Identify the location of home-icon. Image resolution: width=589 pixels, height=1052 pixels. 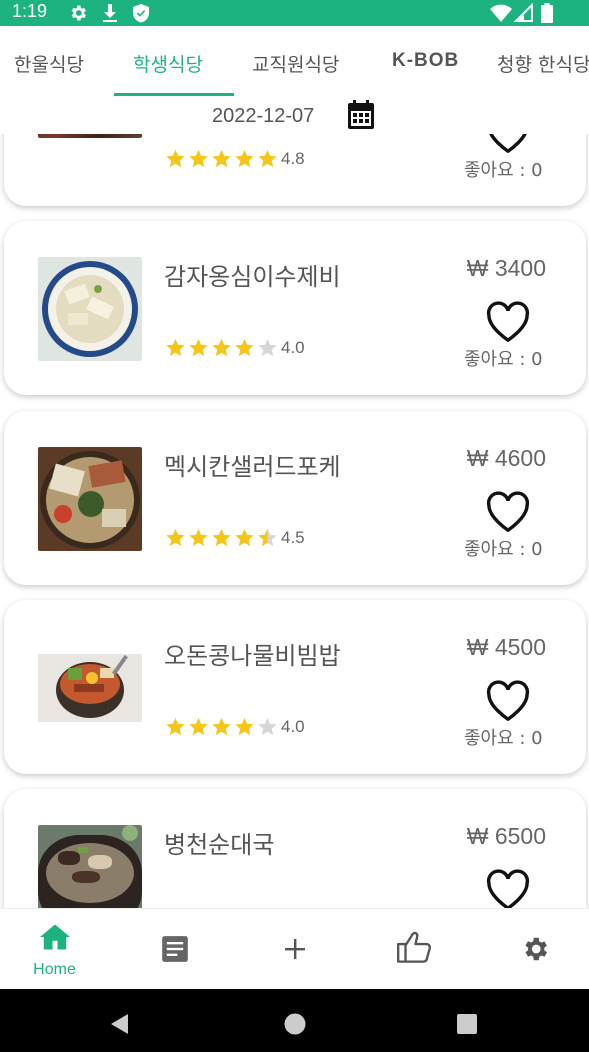
(54, 937).